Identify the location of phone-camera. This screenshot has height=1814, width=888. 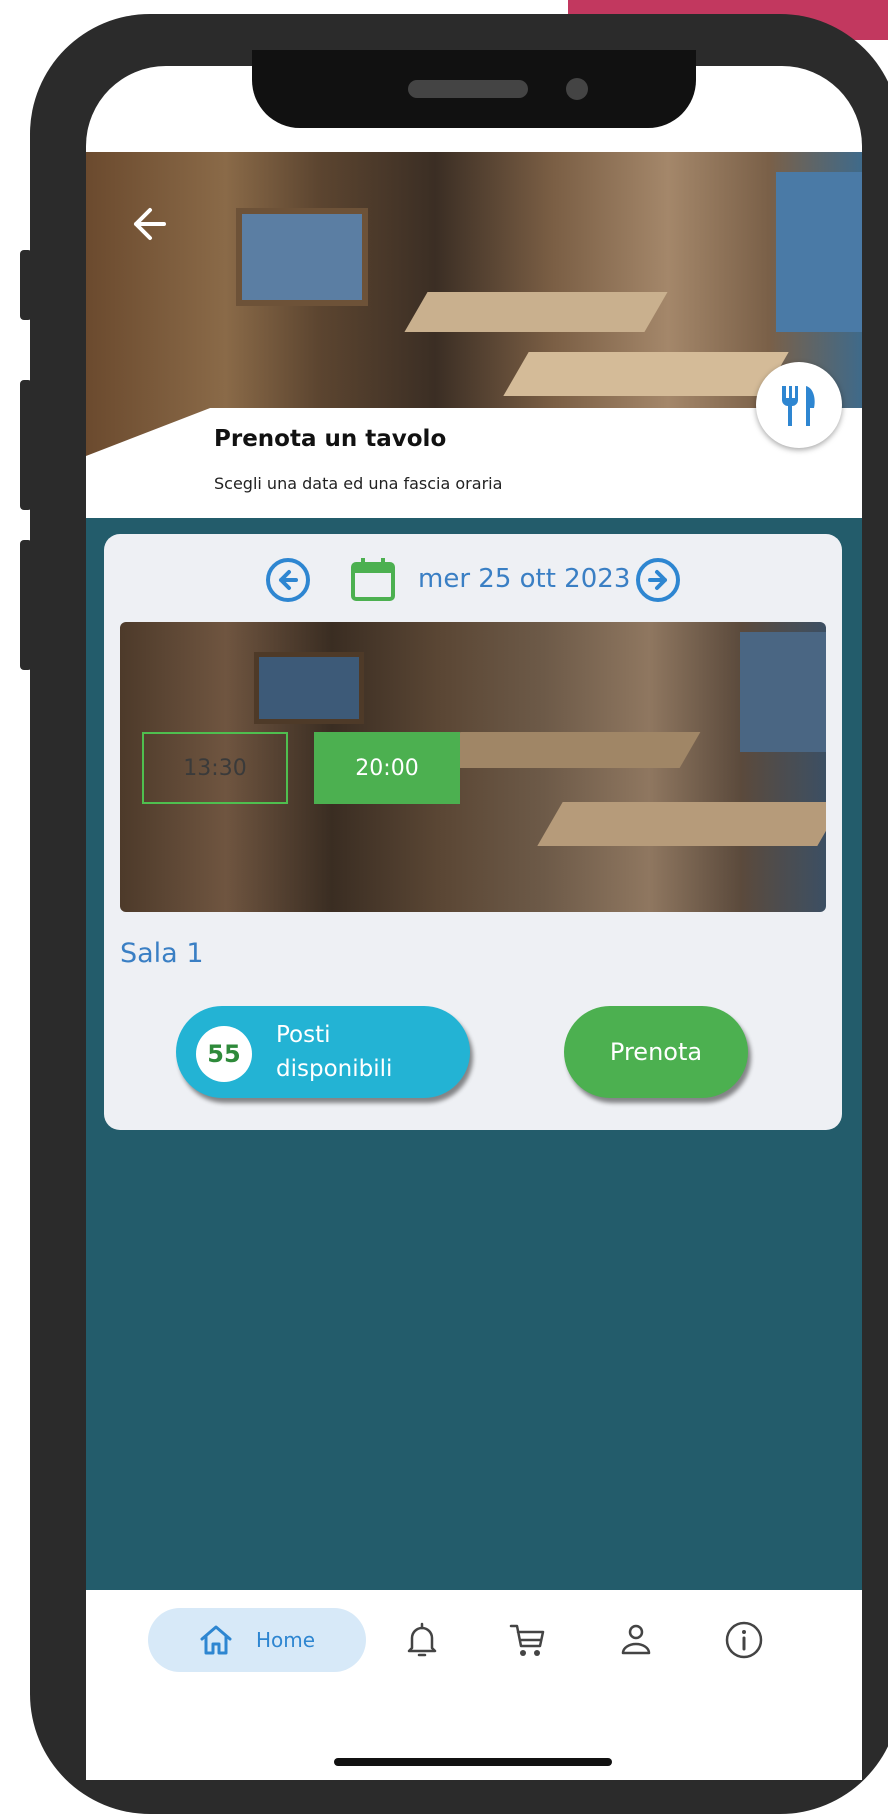
(577, 89).